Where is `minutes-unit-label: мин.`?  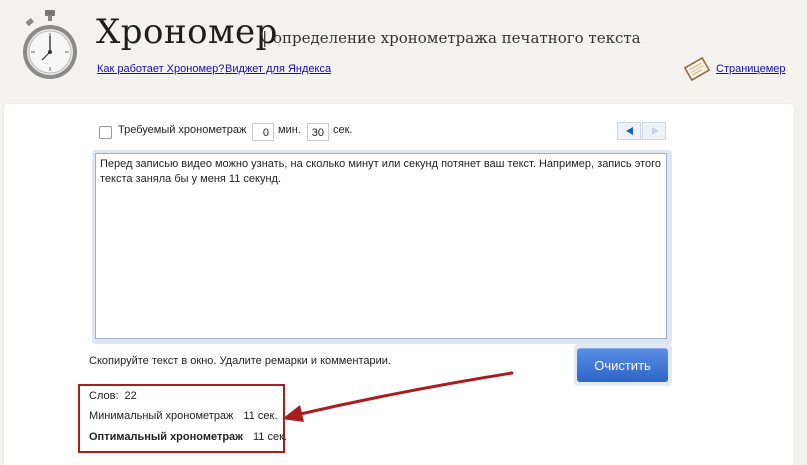
minutes-unit-label: мин. is located at coordinates (289, 130).